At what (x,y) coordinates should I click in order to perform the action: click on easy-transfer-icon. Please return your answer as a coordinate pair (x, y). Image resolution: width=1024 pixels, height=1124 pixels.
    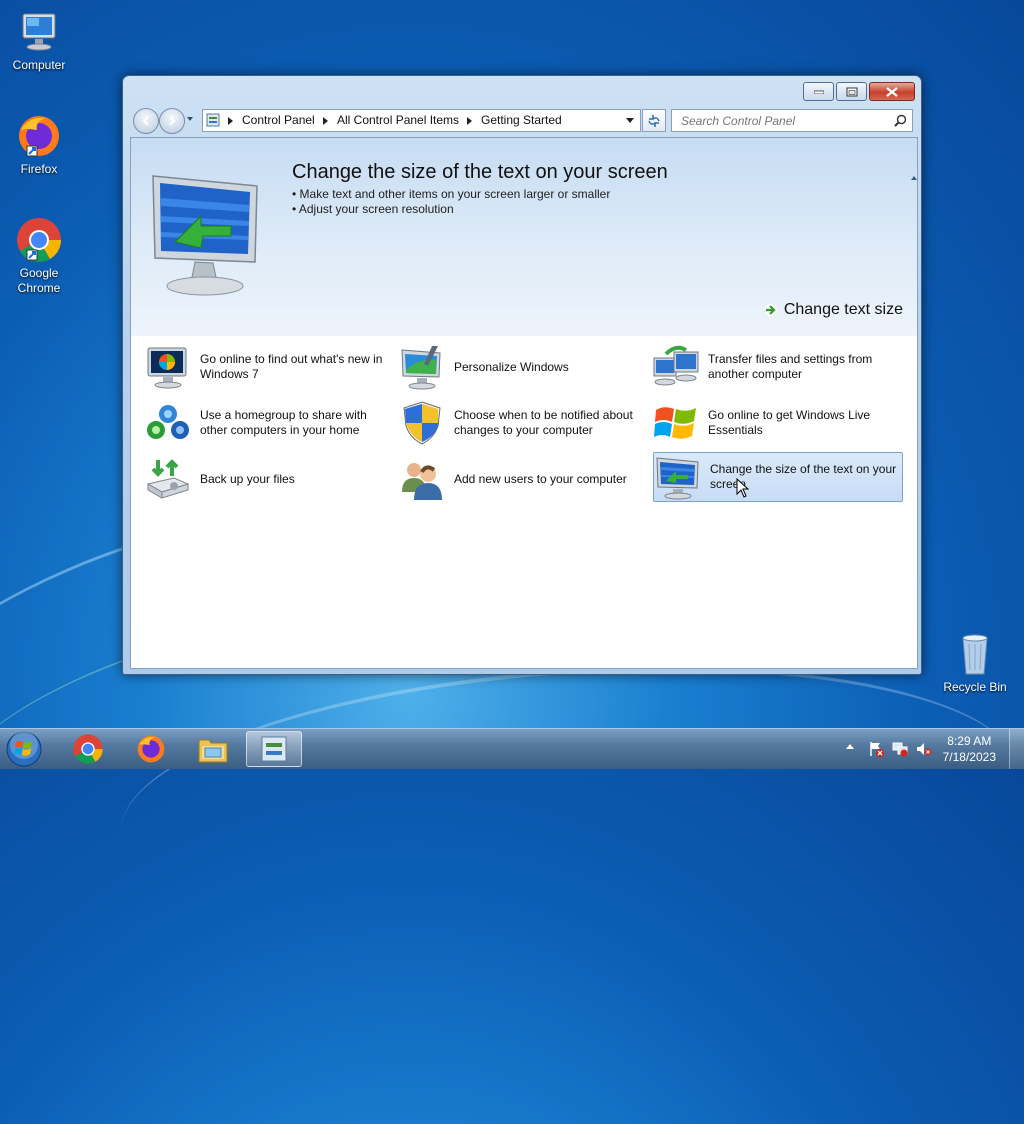
    Looking at the image, I should click on (676, 367).